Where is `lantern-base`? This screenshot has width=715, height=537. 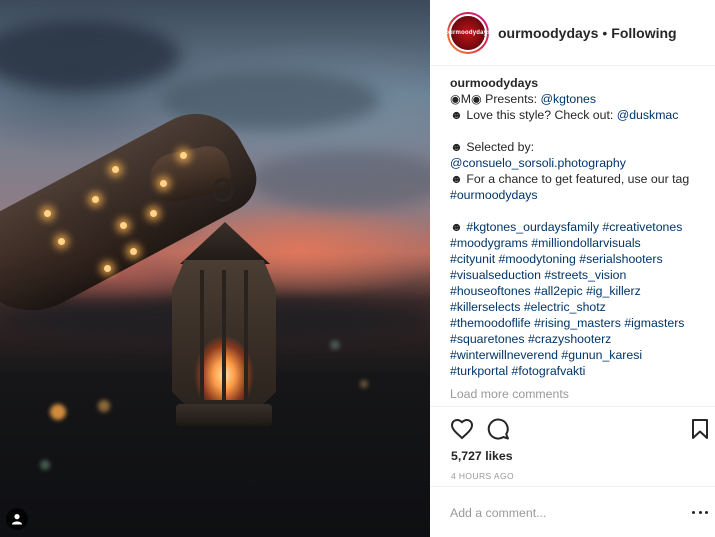
lantern-base is located at coordinates (224, 415).